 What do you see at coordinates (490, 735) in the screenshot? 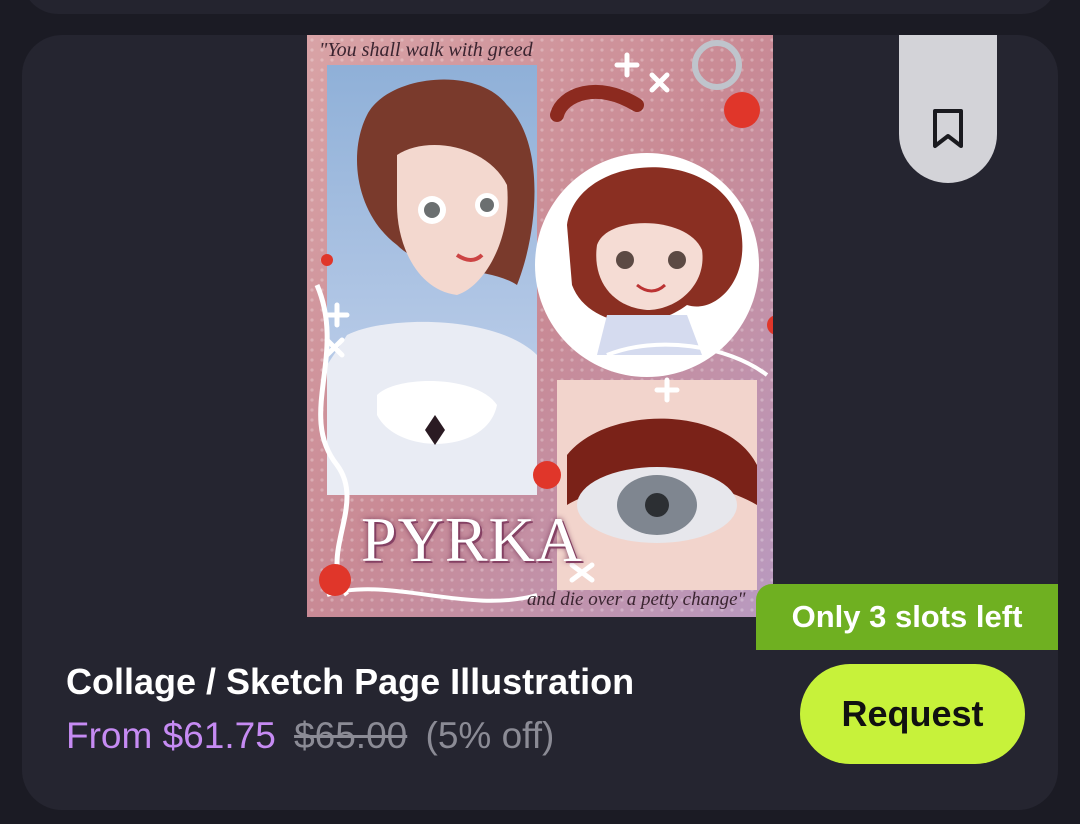
I see `discount-label: (5% off)` at bounding box center [490, 735].